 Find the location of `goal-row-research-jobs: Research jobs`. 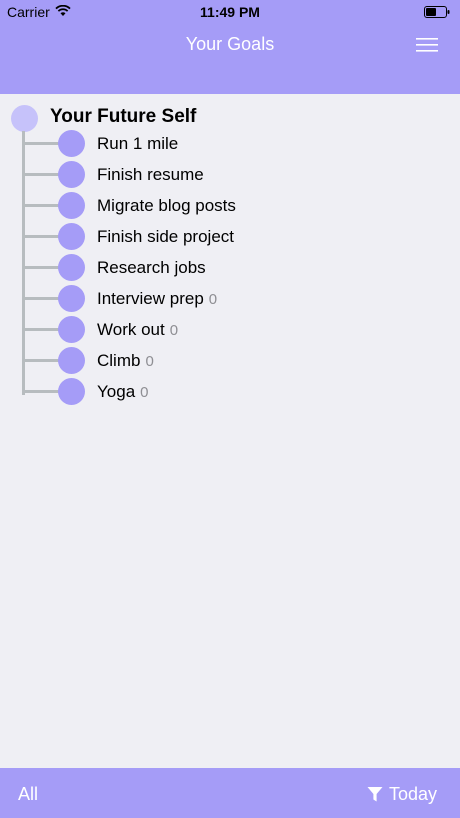

goal-row-research-jobs: Research jobs is located at coordinates (150, 268).